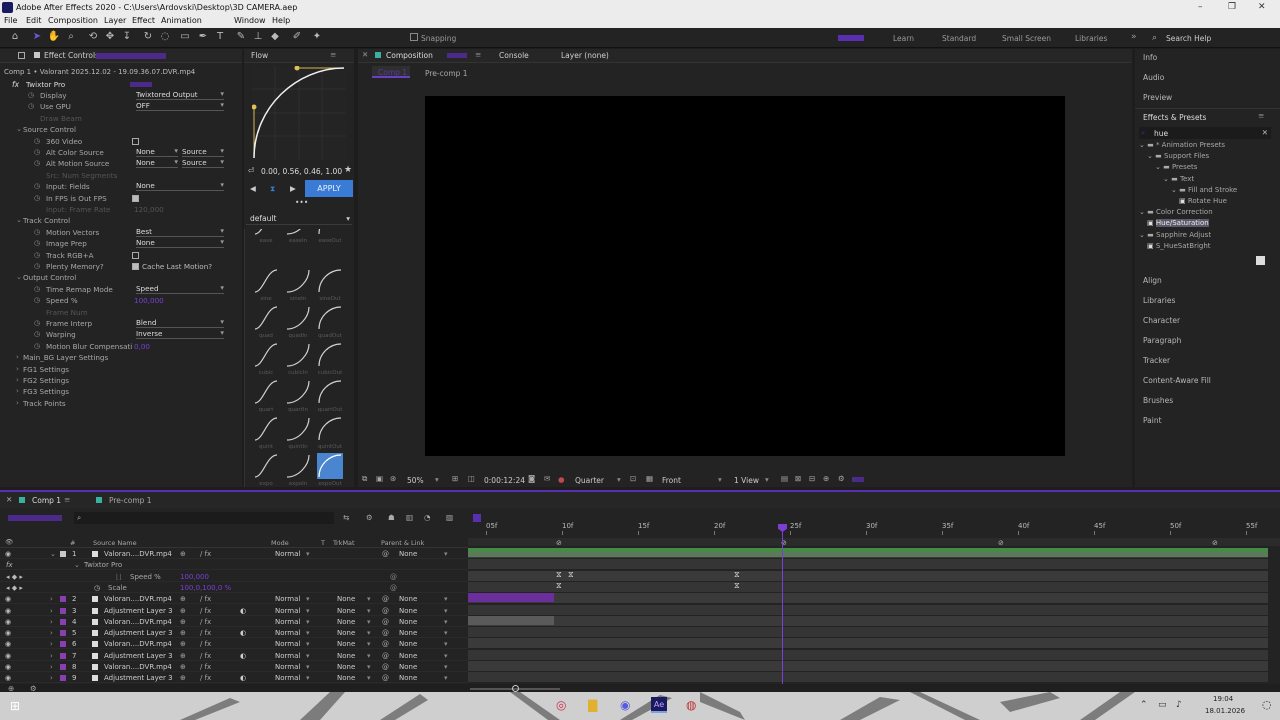 This screenshot has width=1280, height=720. What do you see at coordinates (671, 480) in the screenshot?
I see `camera-view-select: Front` at bounding box center [671, 480].